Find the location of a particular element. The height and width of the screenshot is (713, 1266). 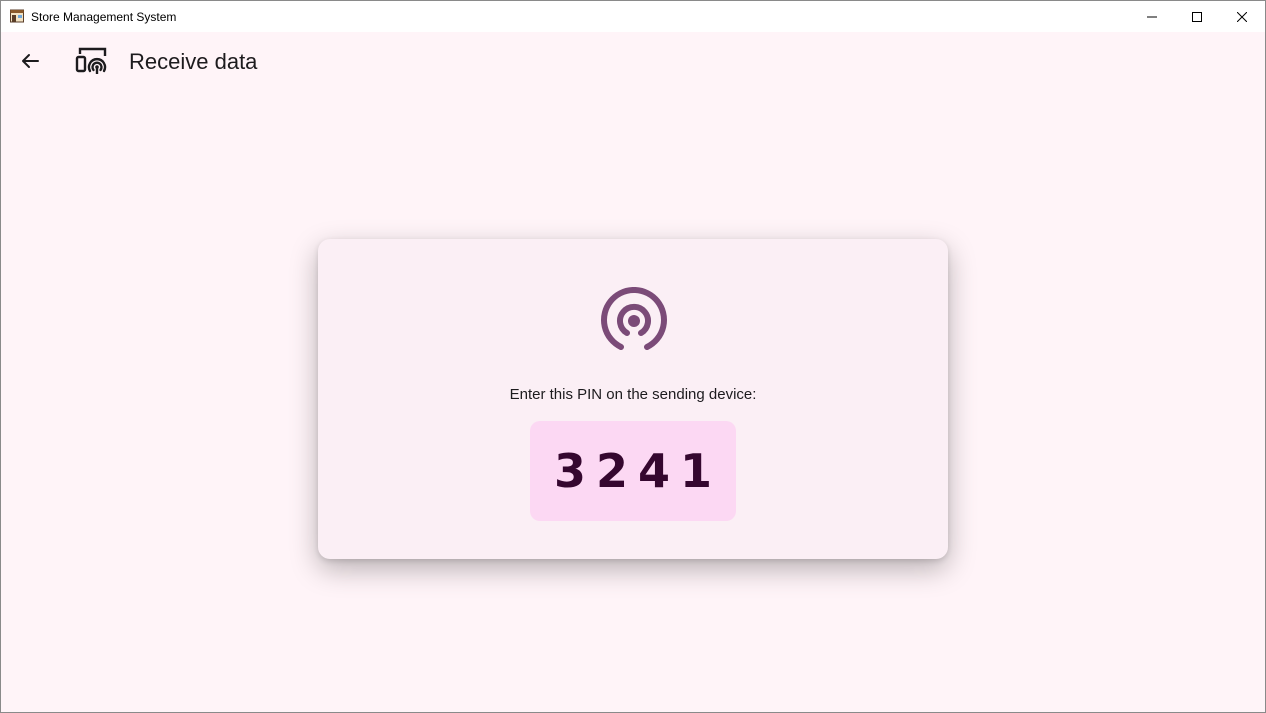

pin-display: 3241 is located at coordinates (633, 471).